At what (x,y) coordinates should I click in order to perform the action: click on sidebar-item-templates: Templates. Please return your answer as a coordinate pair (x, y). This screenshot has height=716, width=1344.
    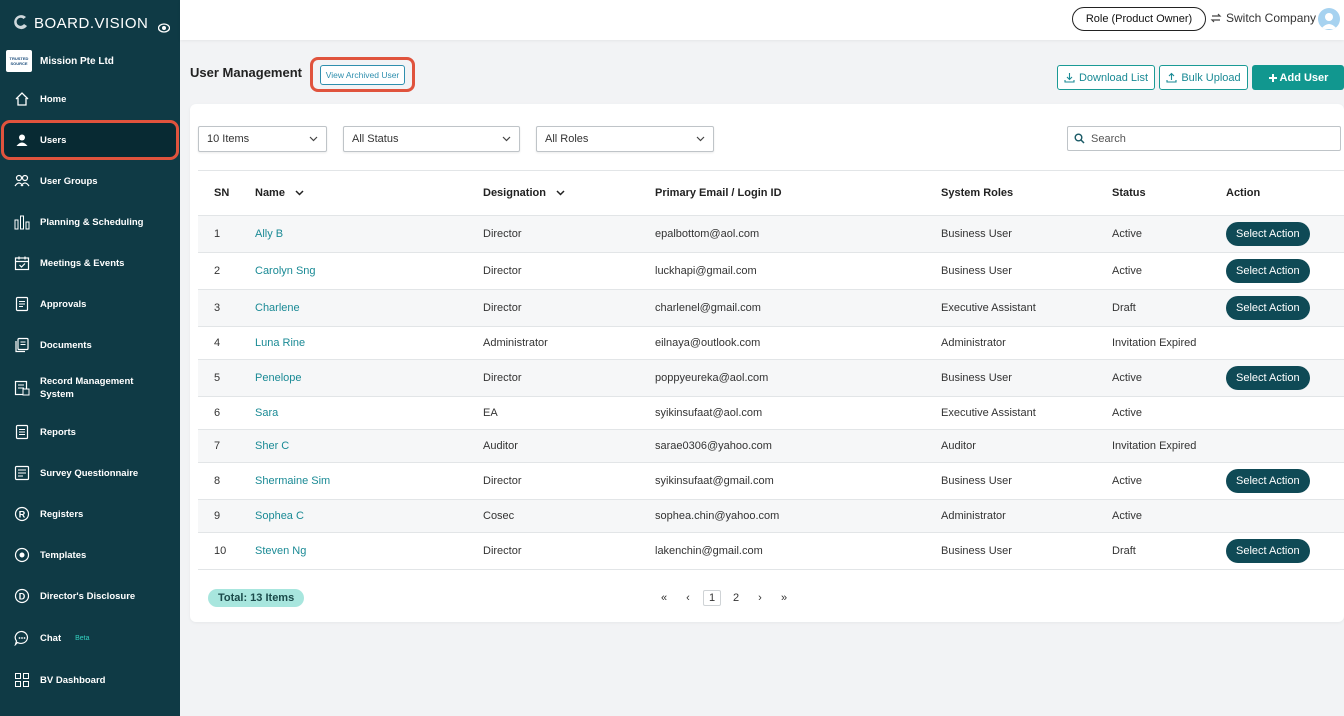
    Looking at the image, I should click on (90, 555).